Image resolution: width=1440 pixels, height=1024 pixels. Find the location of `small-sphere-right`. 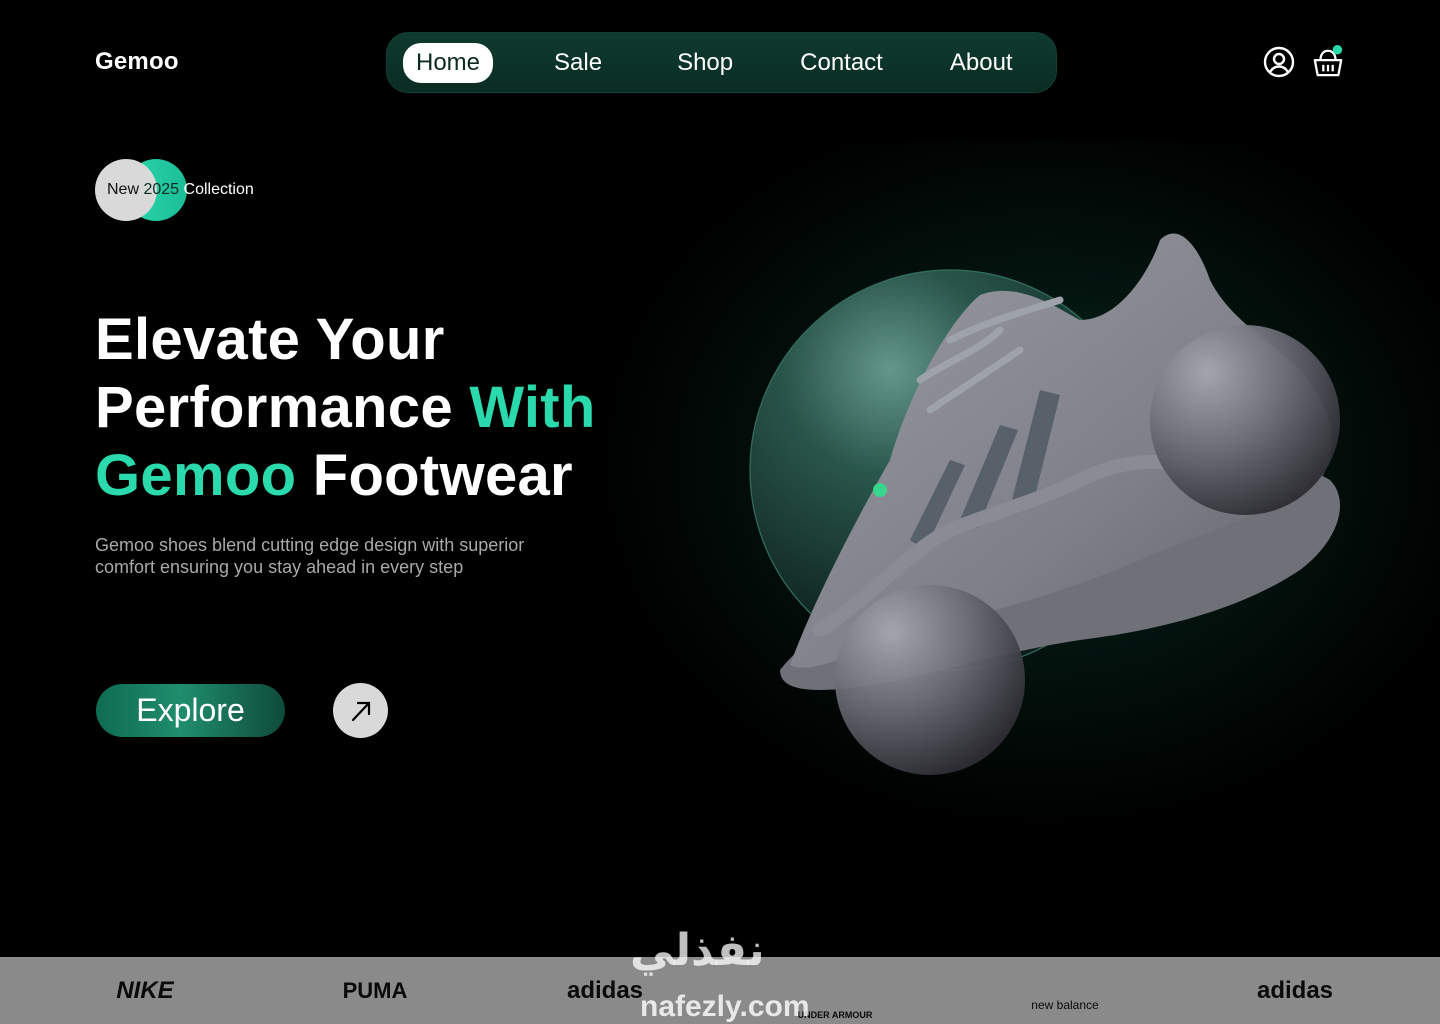

small-sphere-right is located at coordinates (1245, 420).